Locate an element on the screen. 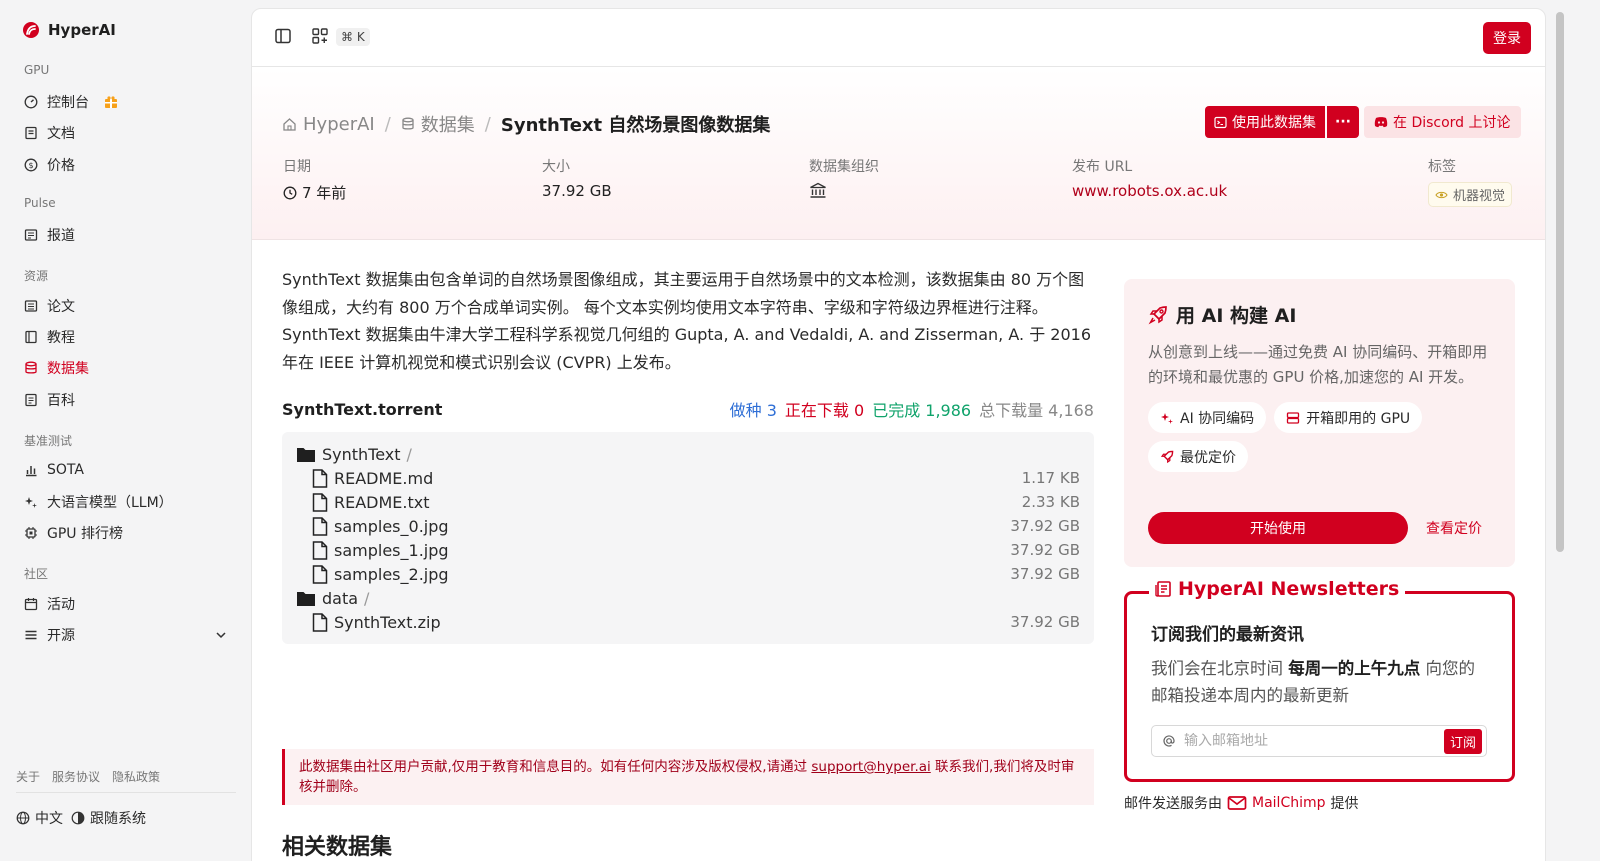 Image resolution: width=1600 pixels, height=861 pixels. sidebar-item-label: 活动 is located at coordinates (61, 605).